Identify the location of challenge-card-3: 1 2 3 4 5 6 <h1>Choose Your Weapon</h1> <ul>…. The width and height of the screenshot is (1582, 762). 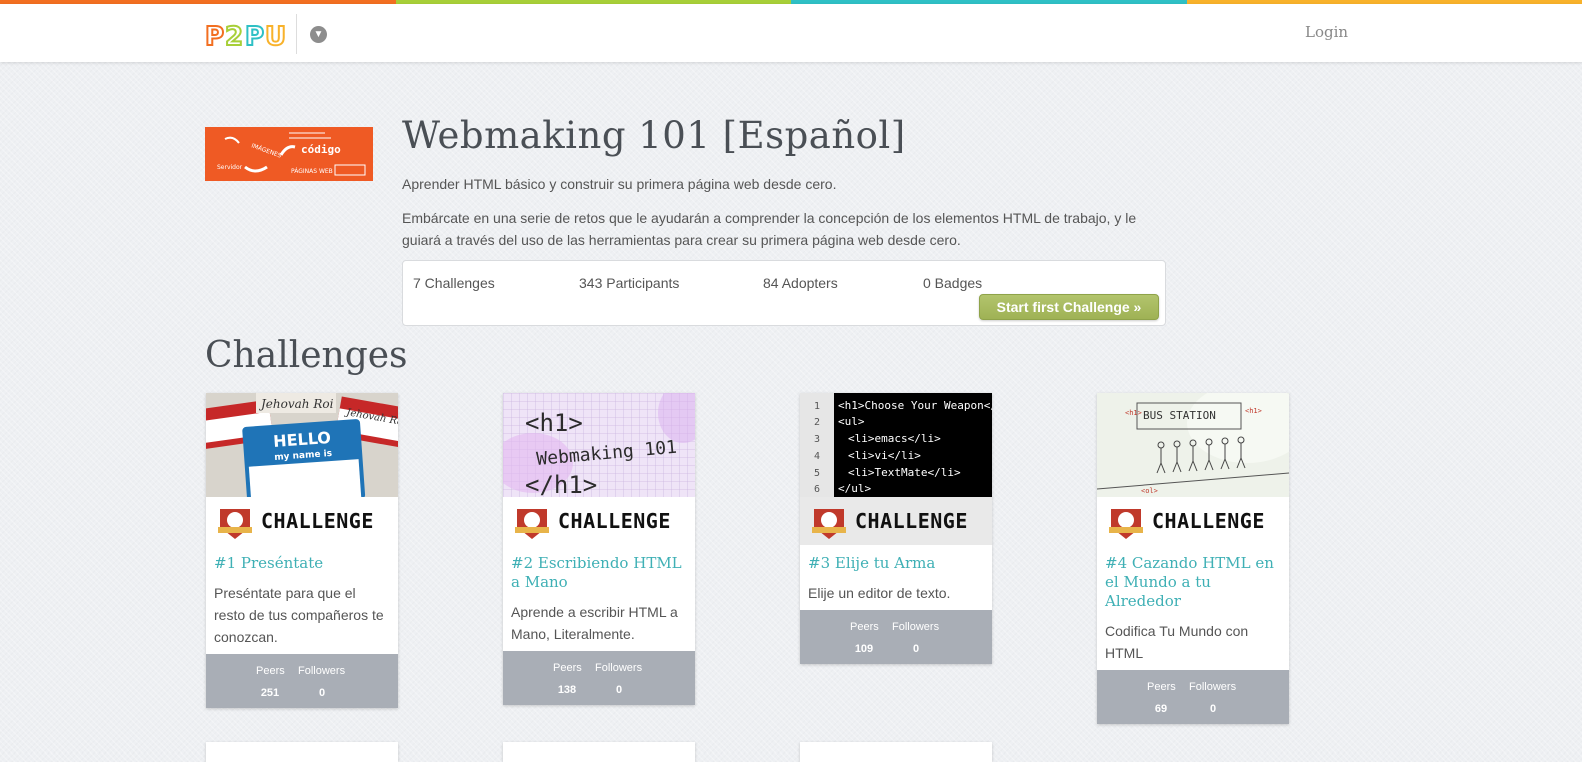
(896, 528).